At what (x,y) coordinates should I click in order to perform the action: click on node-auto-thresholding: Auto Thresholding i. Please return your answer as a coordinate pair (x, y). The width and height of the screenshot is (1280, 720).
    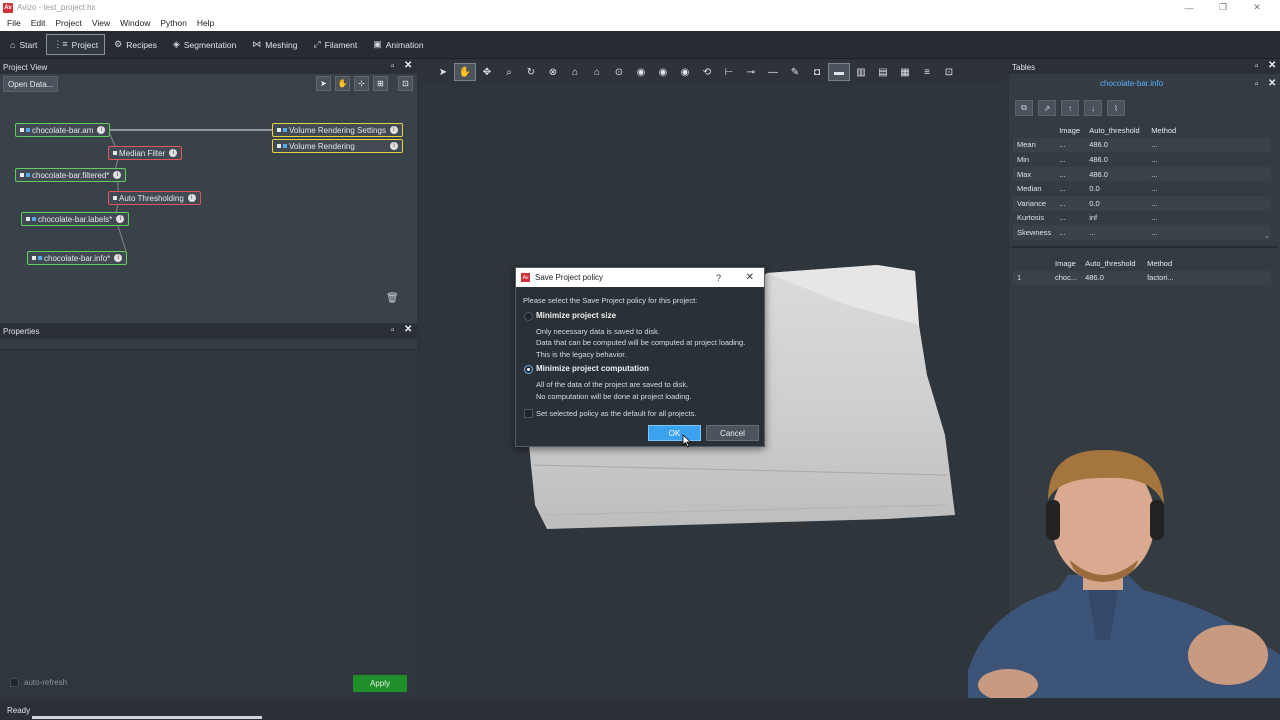
    Looking at the image, I should click on (154, 198).